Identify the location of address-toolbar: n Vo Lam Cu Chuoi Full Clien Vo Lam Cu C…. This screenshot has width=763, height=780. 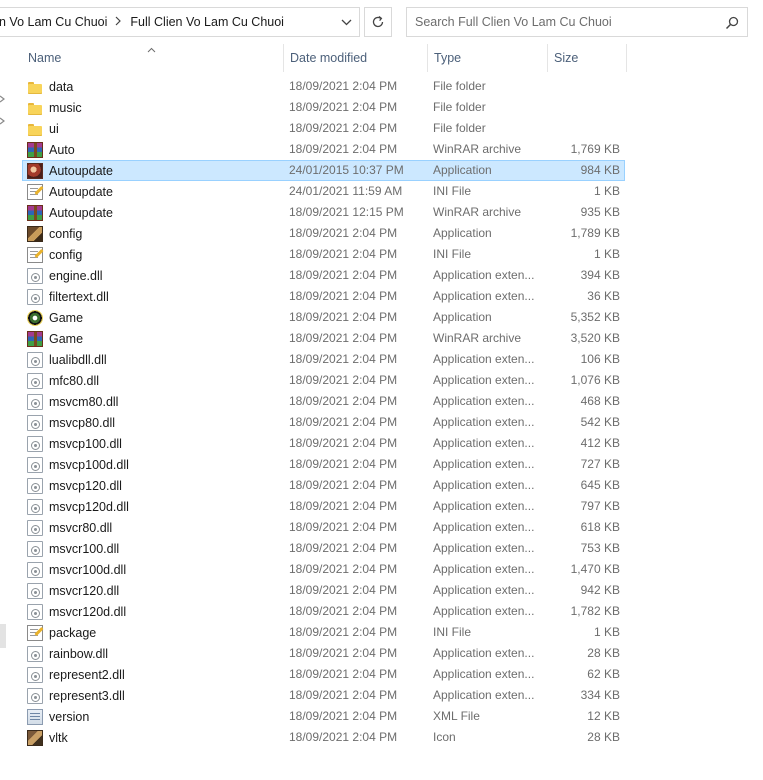
(381, 22).